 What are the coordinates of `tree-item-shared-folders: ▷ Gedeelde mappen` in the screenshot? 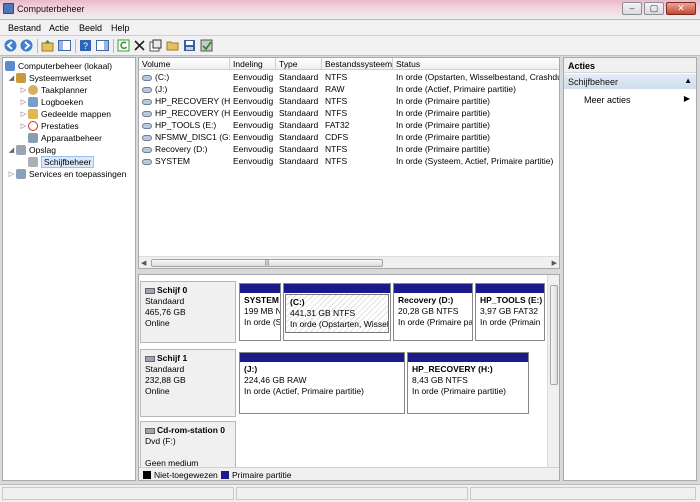 It's located at (65, 114).